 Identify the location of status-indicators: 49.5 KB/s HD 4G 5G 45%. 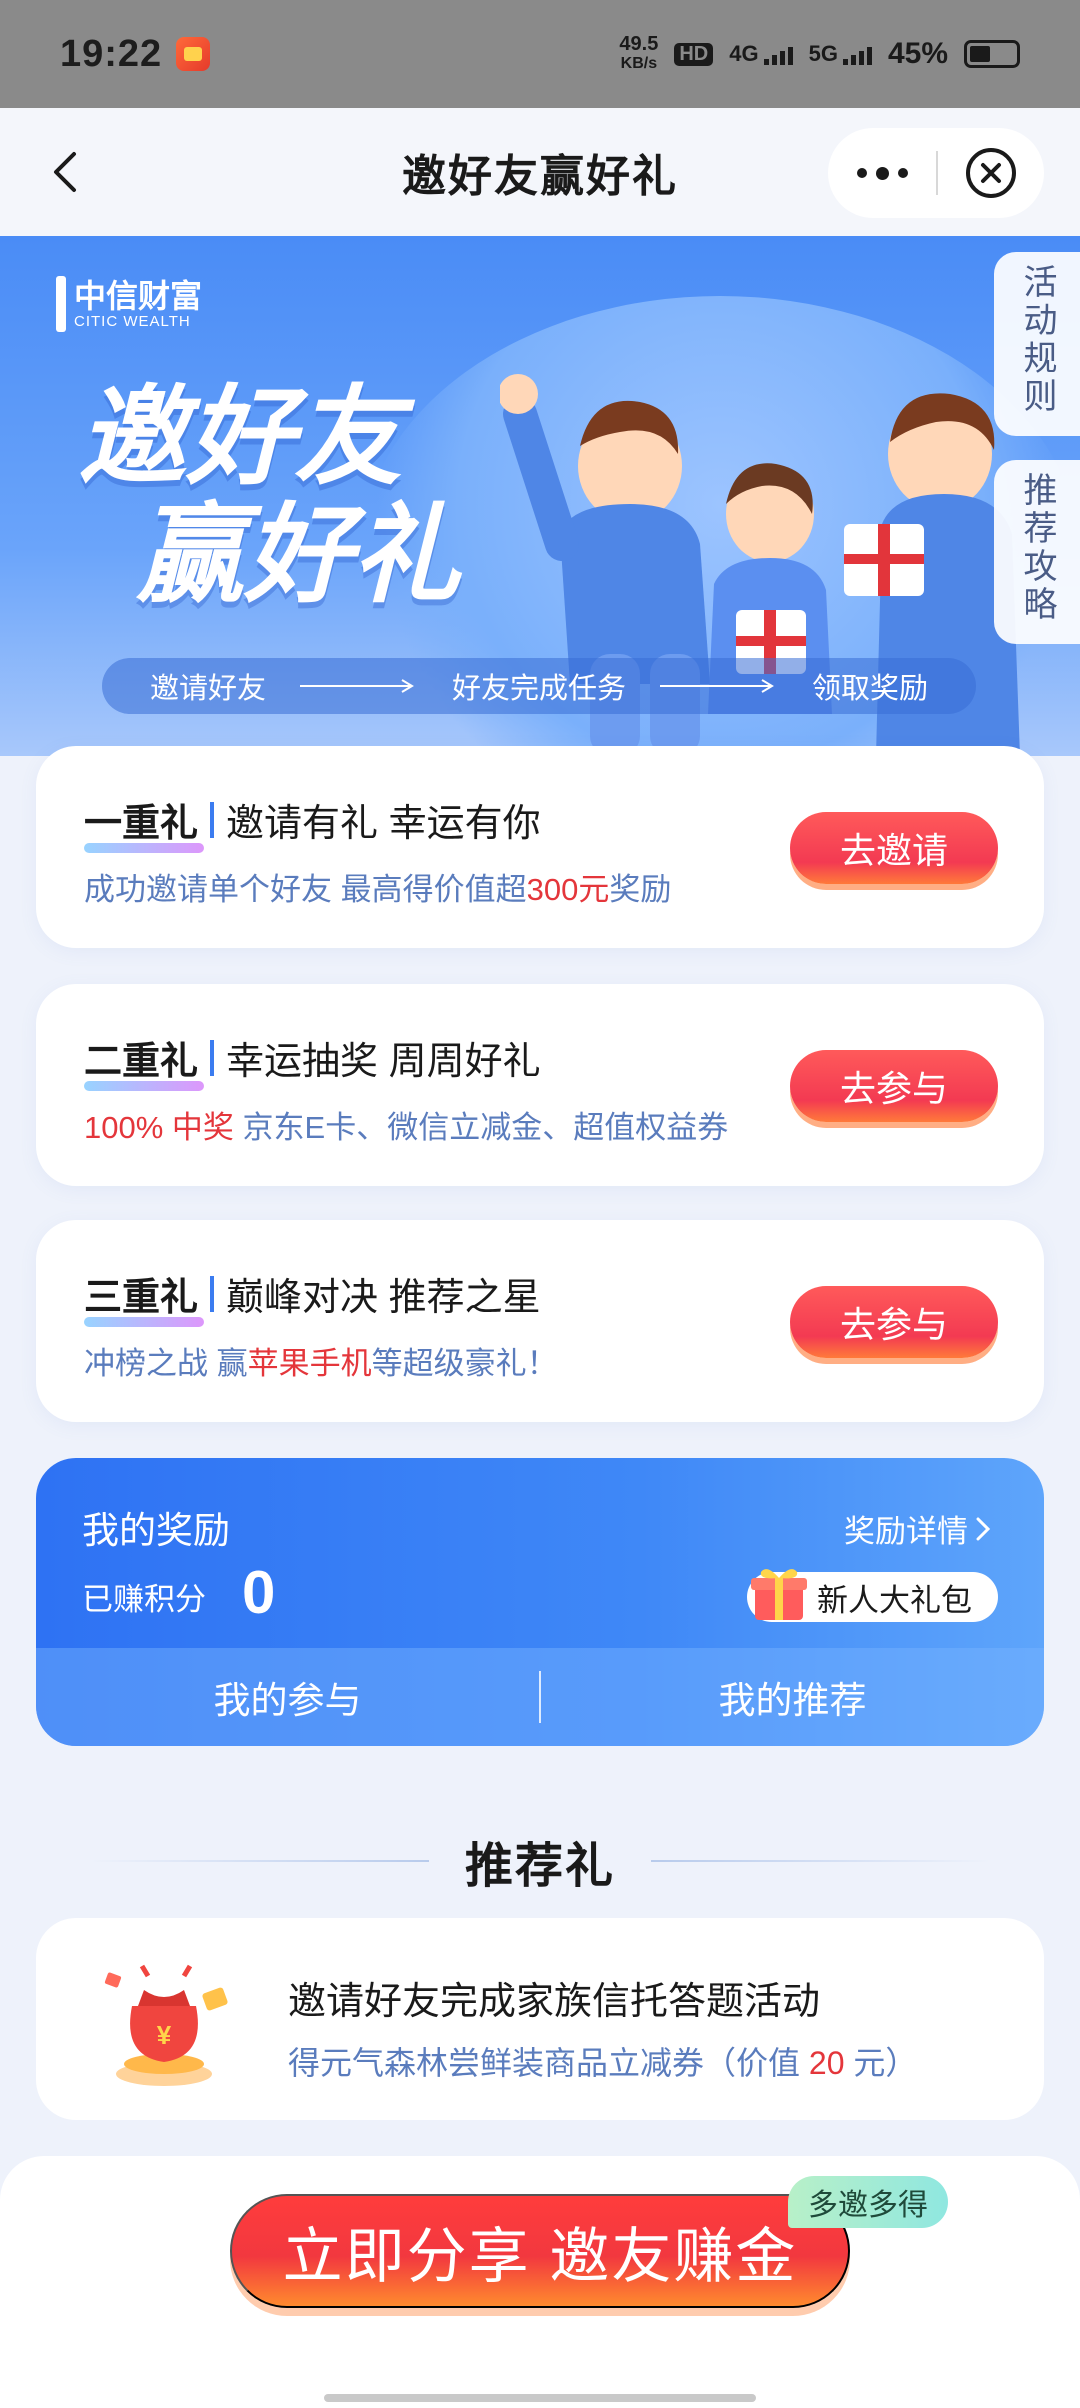
(819, 54).